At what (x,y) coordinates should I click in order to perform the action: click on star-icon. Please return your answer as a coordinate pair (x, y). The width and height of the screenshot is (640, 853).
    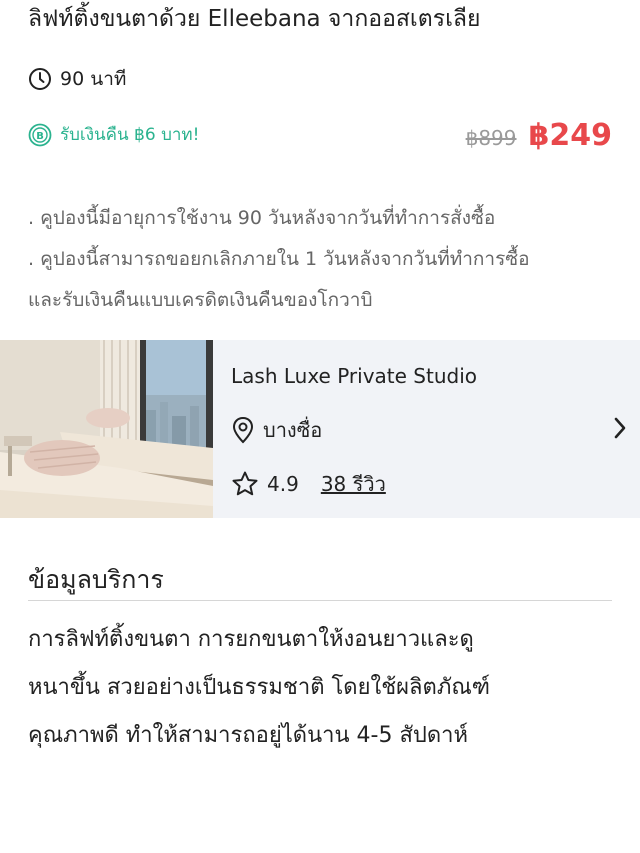
    Looking at the image, I should click on (245, 484).